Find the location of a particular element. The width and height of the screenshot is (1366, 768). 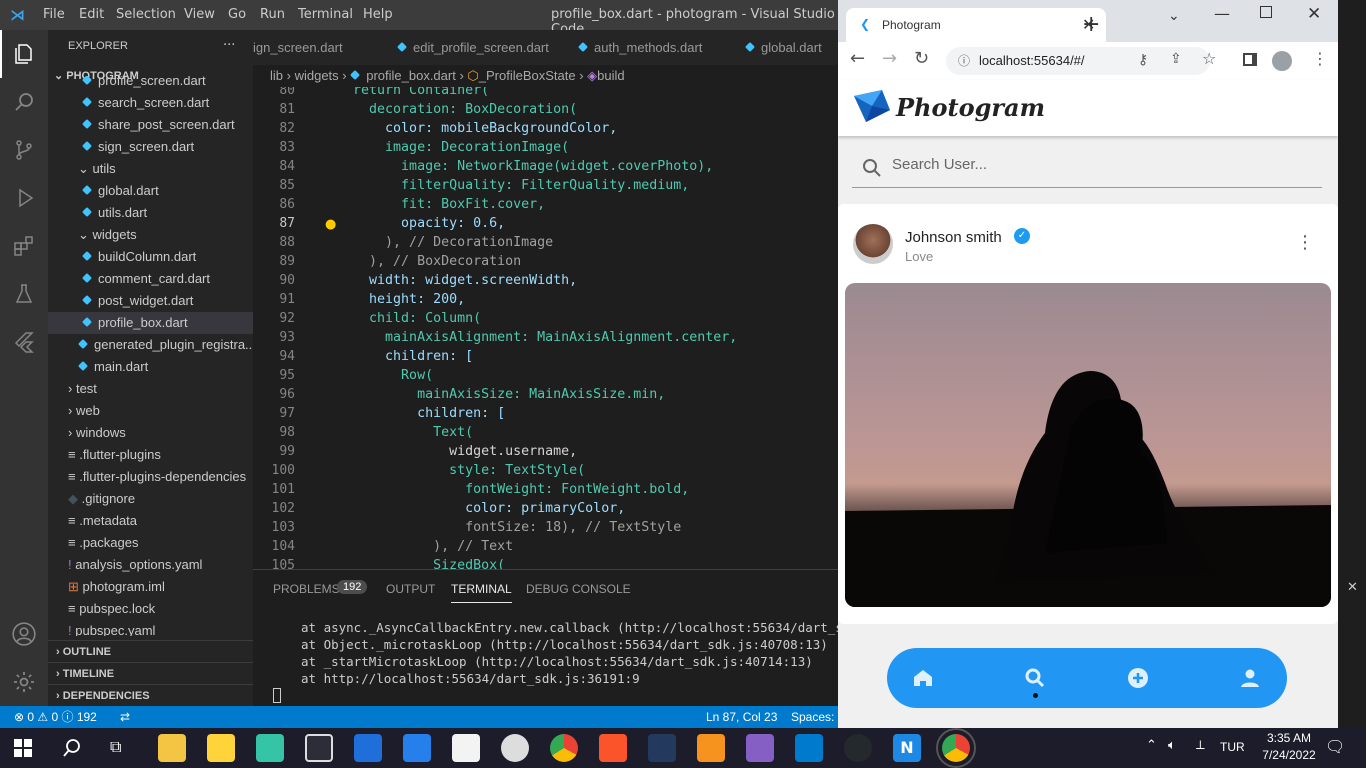

clock-time: 3:35 AM is located at coordinates (1289, 738).